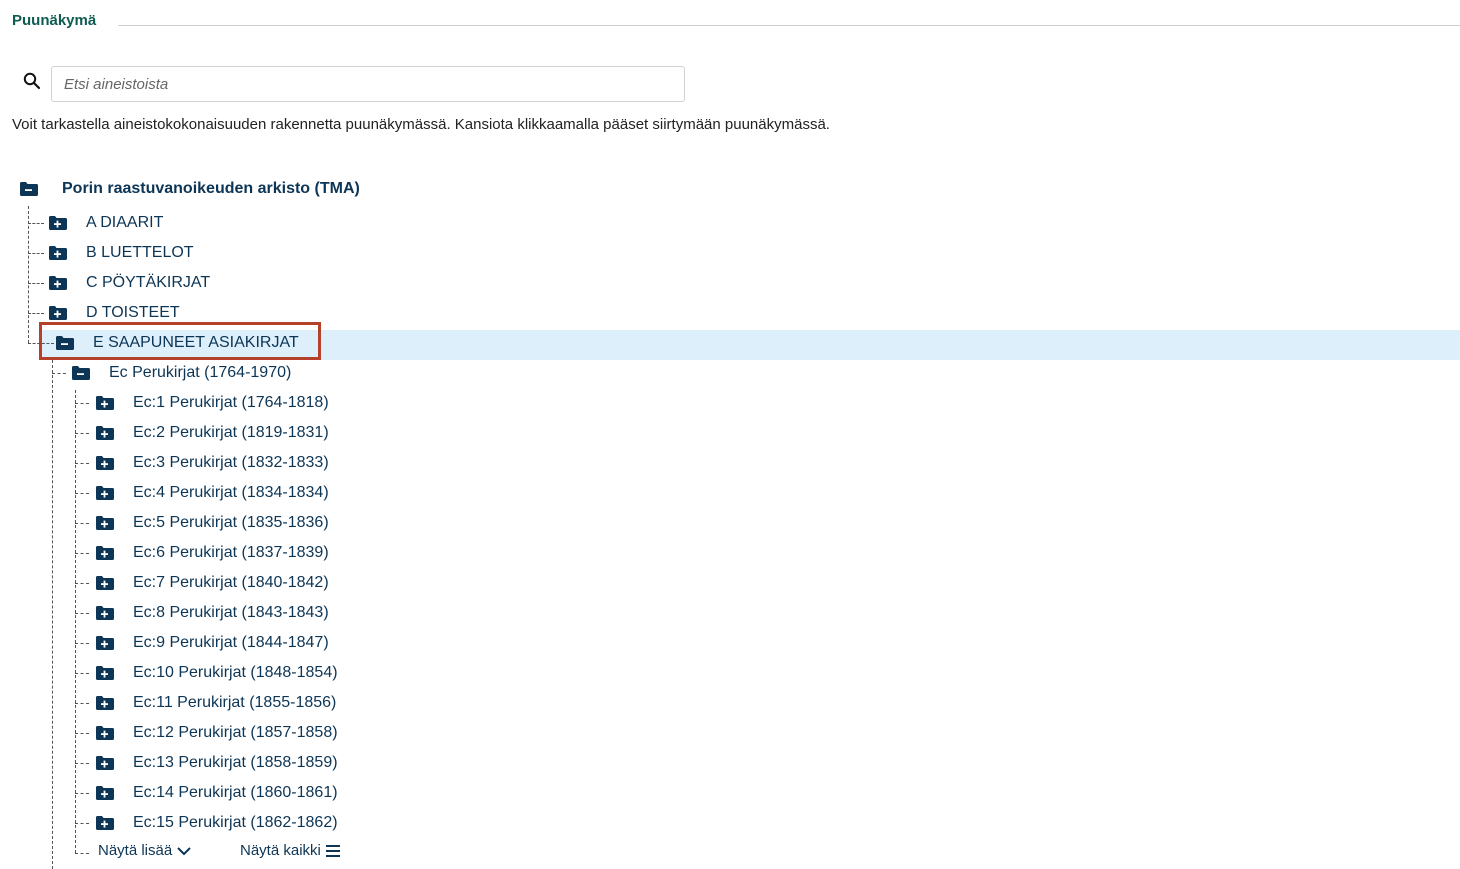 The width and height of the screenshot is (1460, 869). What do you see at coordinates (133, 312) in the screenshot?
I see `tree-node-label: D TOISTEET` at bounding box center [133, 312].